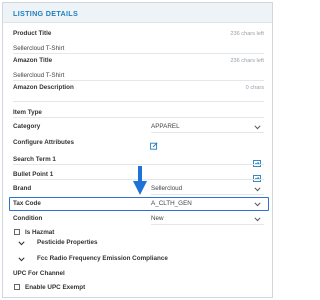  What do you see at coordinates (137, 13) in the screenshot?
I see `panel-header: LISTING DETAILS` at bounding box center [137, 13].